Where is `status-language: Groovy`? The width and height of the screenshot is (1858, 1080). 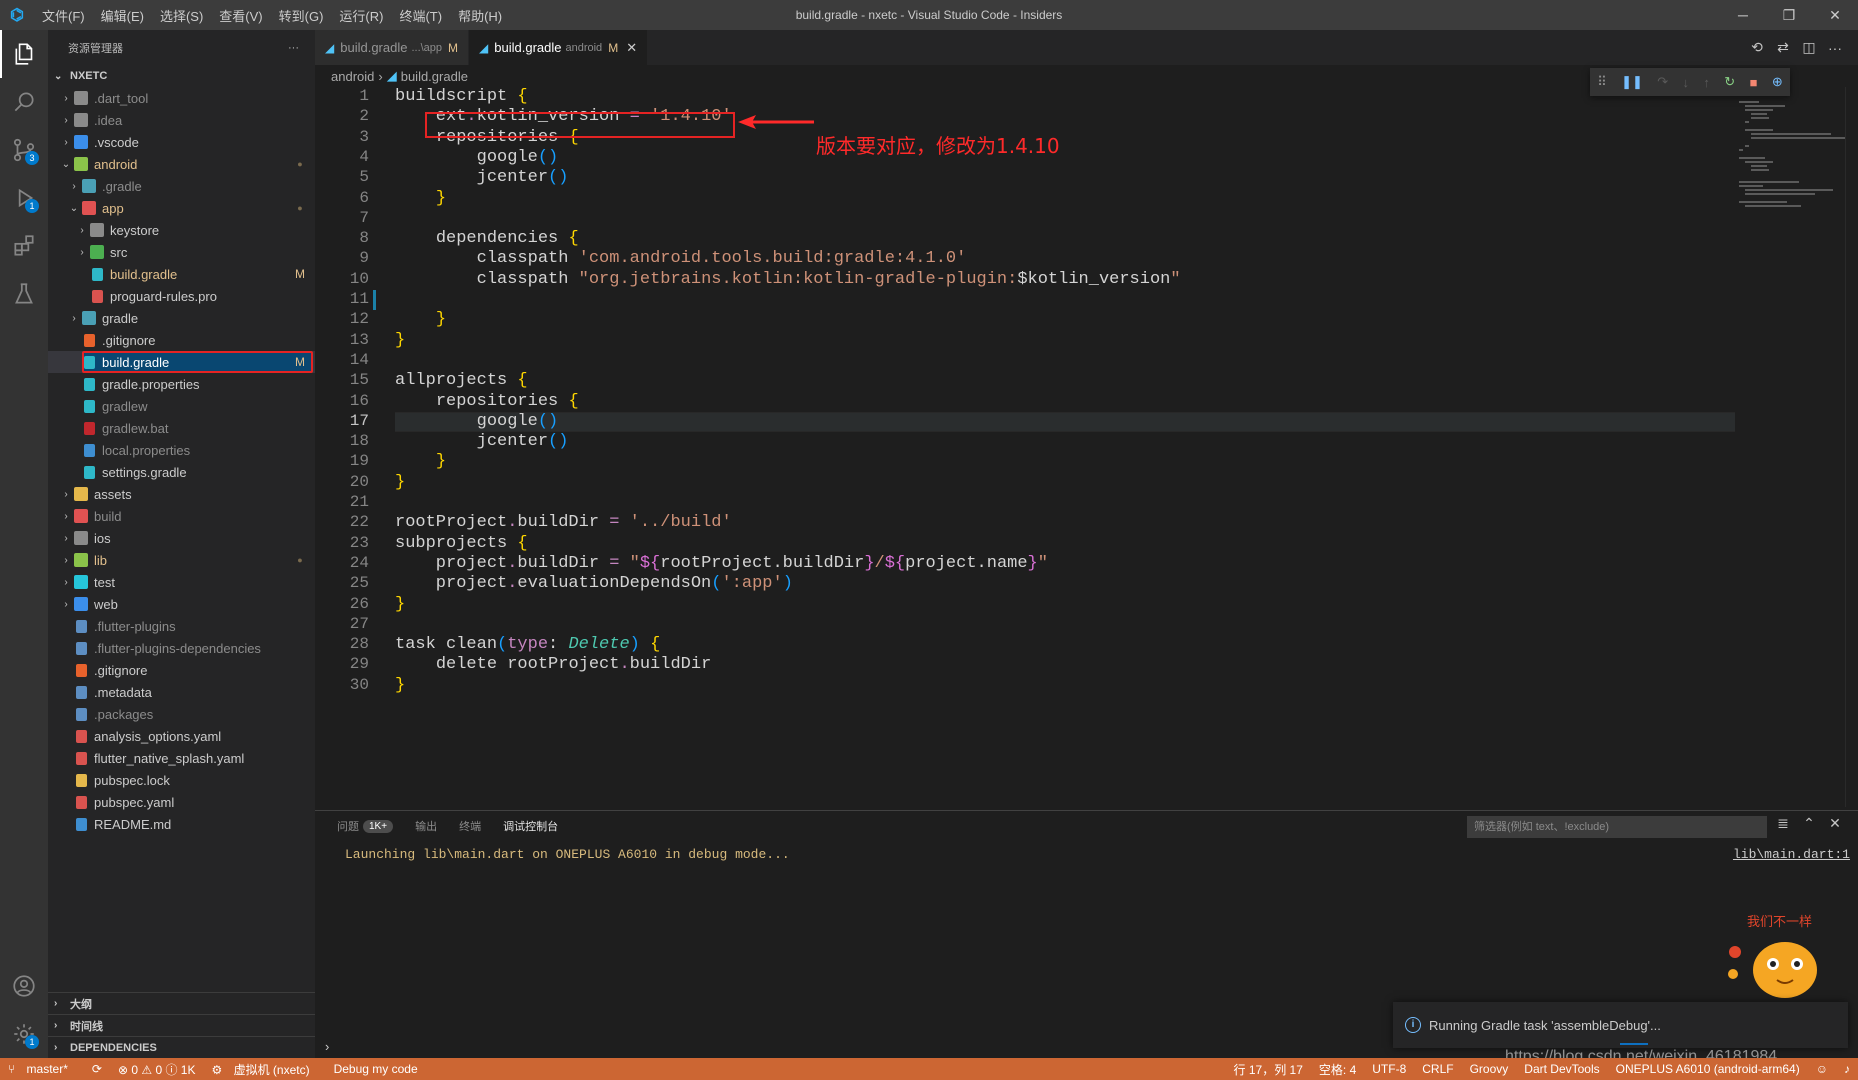
status-language: Groovy is located at coordinates (1489, 1069).